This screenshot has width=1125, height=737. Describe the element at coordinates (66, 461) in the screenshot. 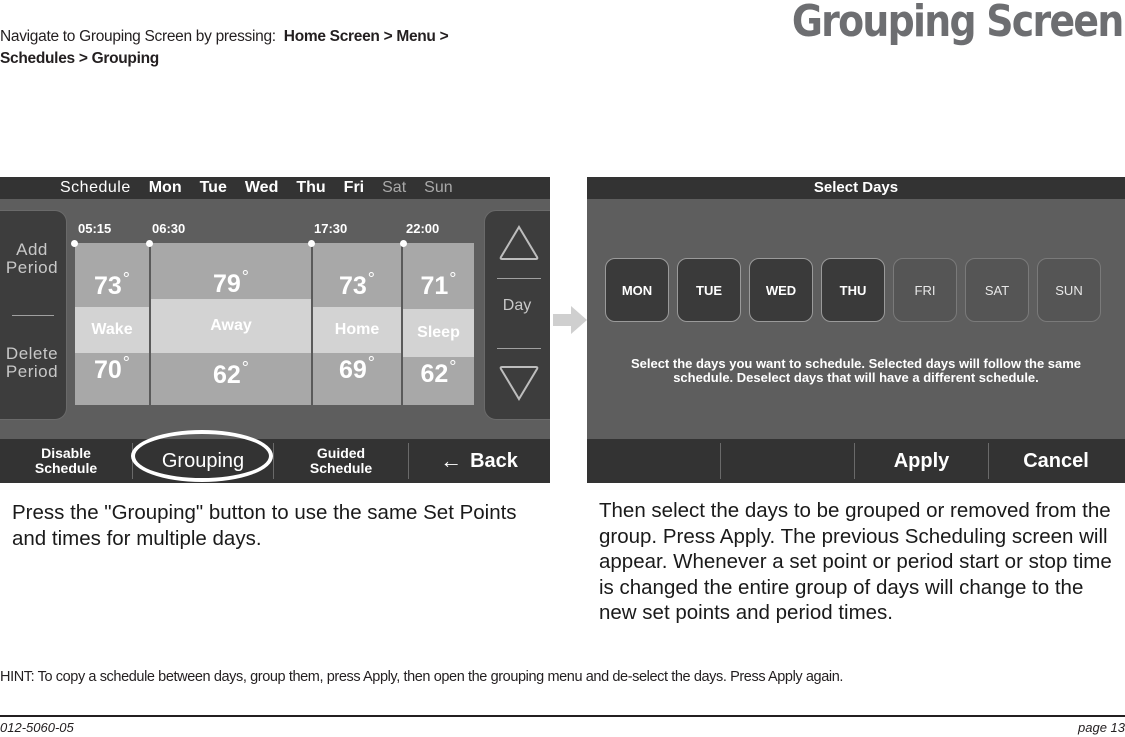

I see `disable-schedule-button: Disable Schedule` at that location.